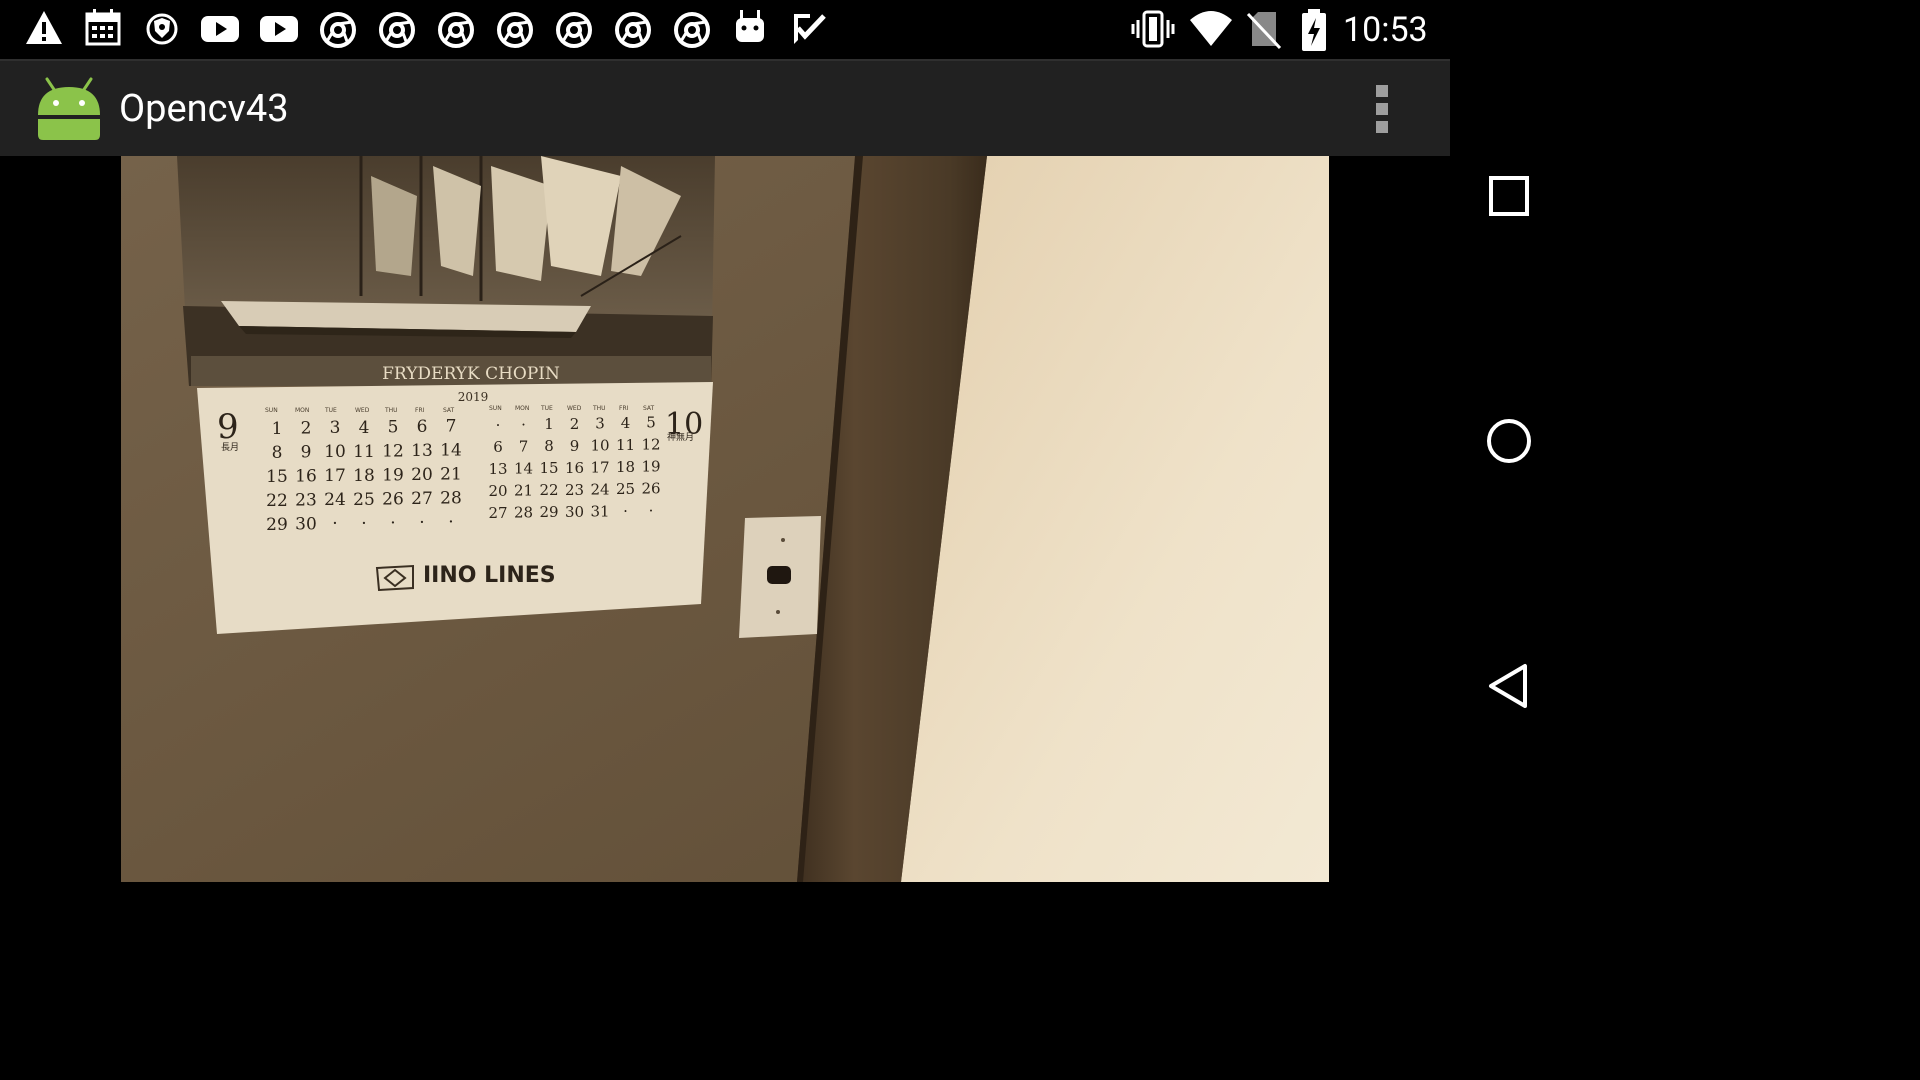  What do you see at coordinates (498, 447) in the screenshot?
I see `calendar-day: 6` at bounding box center [498, 447].